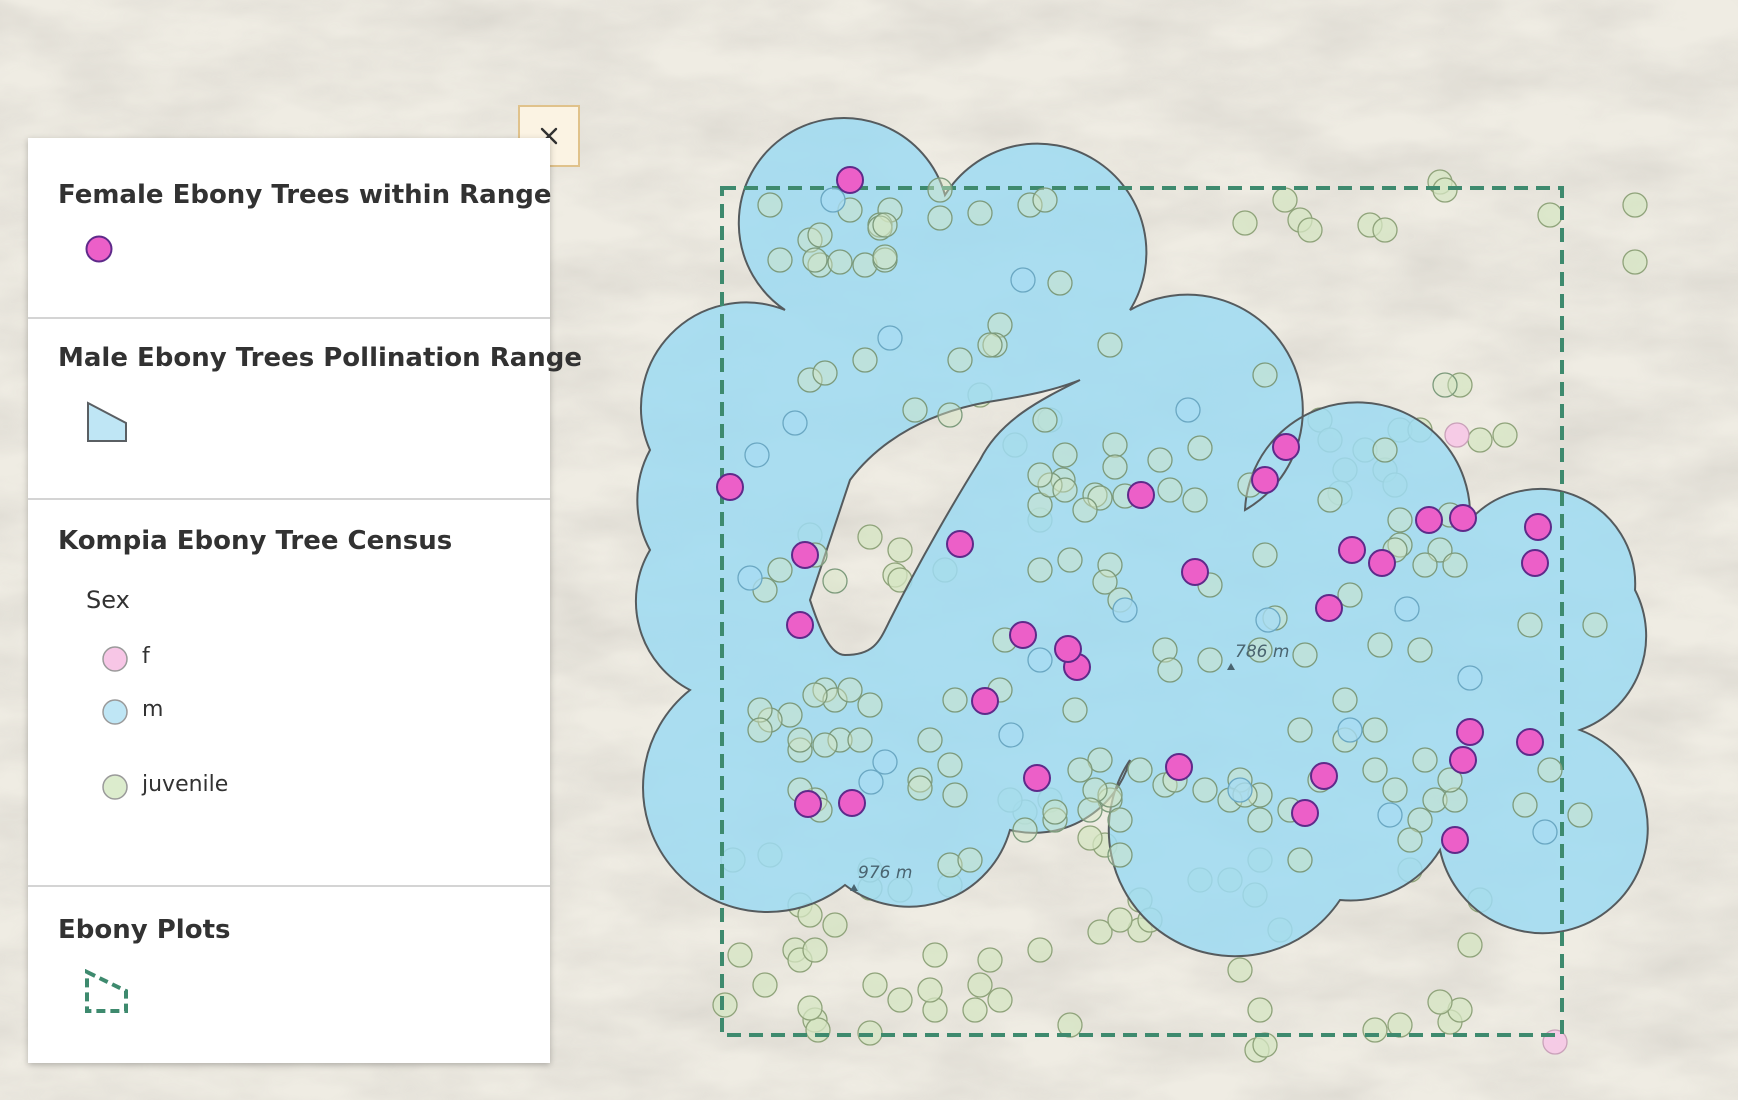 The width and height of the screenshot is (1738, 1100). I want to click on polygon-symbol, so click(107, 421).